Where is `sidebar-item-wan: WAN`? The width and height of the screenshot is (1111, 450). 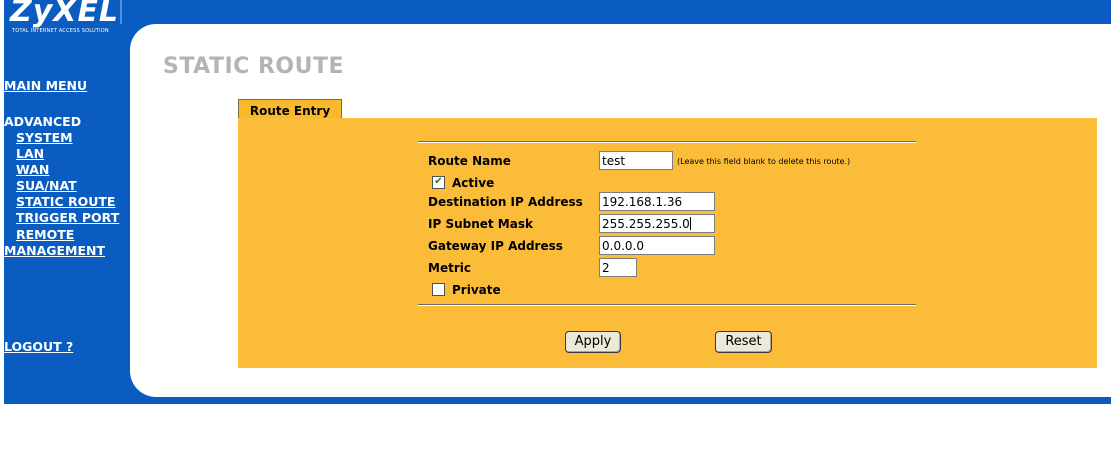 sidebar-item-wan: WAN is located at coordinates (32, 169).